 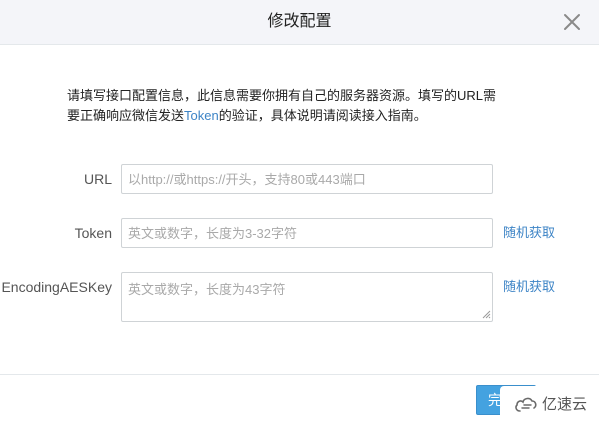 I want to click on watermark: 亿速云, so click(x=549, y=404).